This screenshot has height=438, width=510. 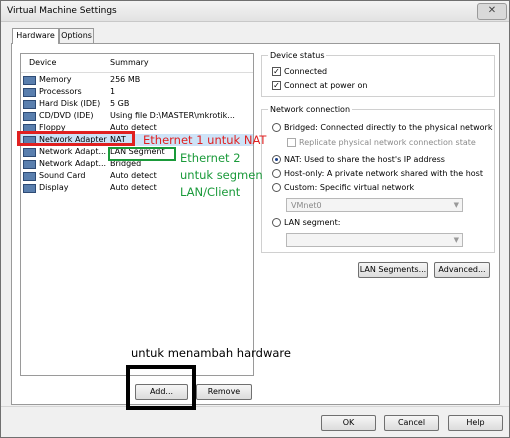 What do you see at coordinates (62, 11) in the screenshot?
I see `window-title: Virtual Machine Settings` at bounding box center [62, 11].